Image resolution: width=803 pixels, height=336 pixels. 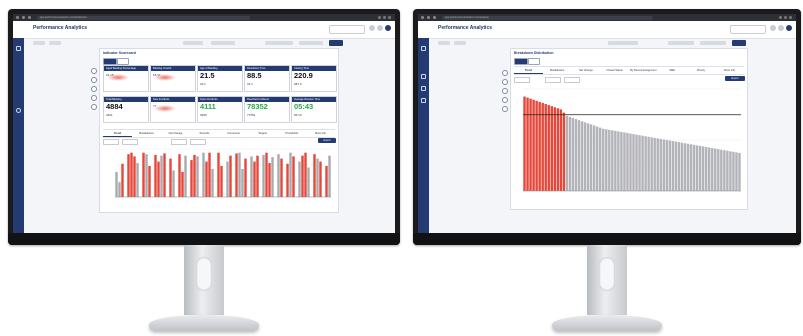 What do you see at coordinates (672, 70) in the screenshot?
I see `tab: SME` at bounding box center [672, 70].